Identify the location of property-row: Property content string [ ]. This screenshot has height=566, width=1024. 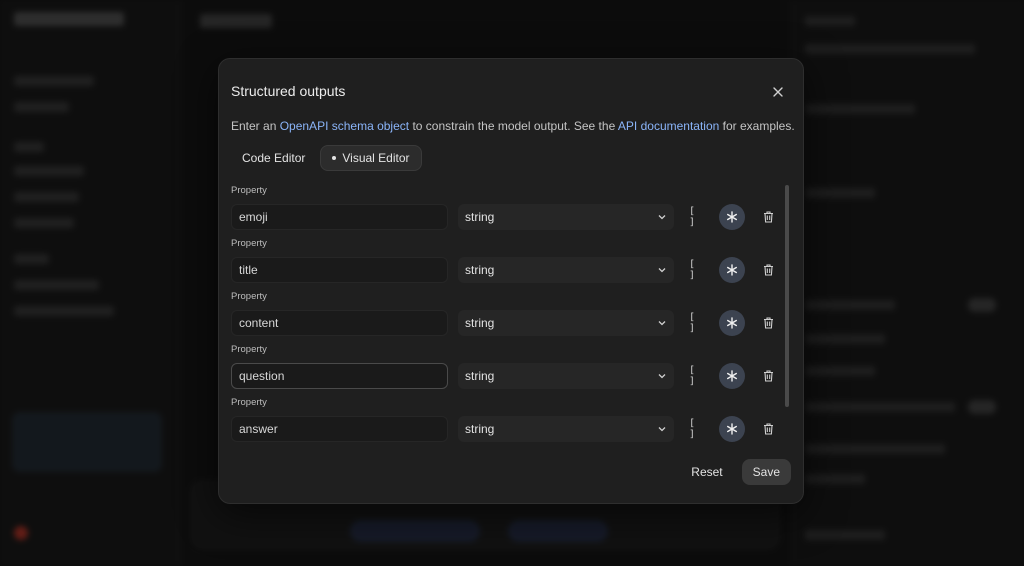
(502, 315).